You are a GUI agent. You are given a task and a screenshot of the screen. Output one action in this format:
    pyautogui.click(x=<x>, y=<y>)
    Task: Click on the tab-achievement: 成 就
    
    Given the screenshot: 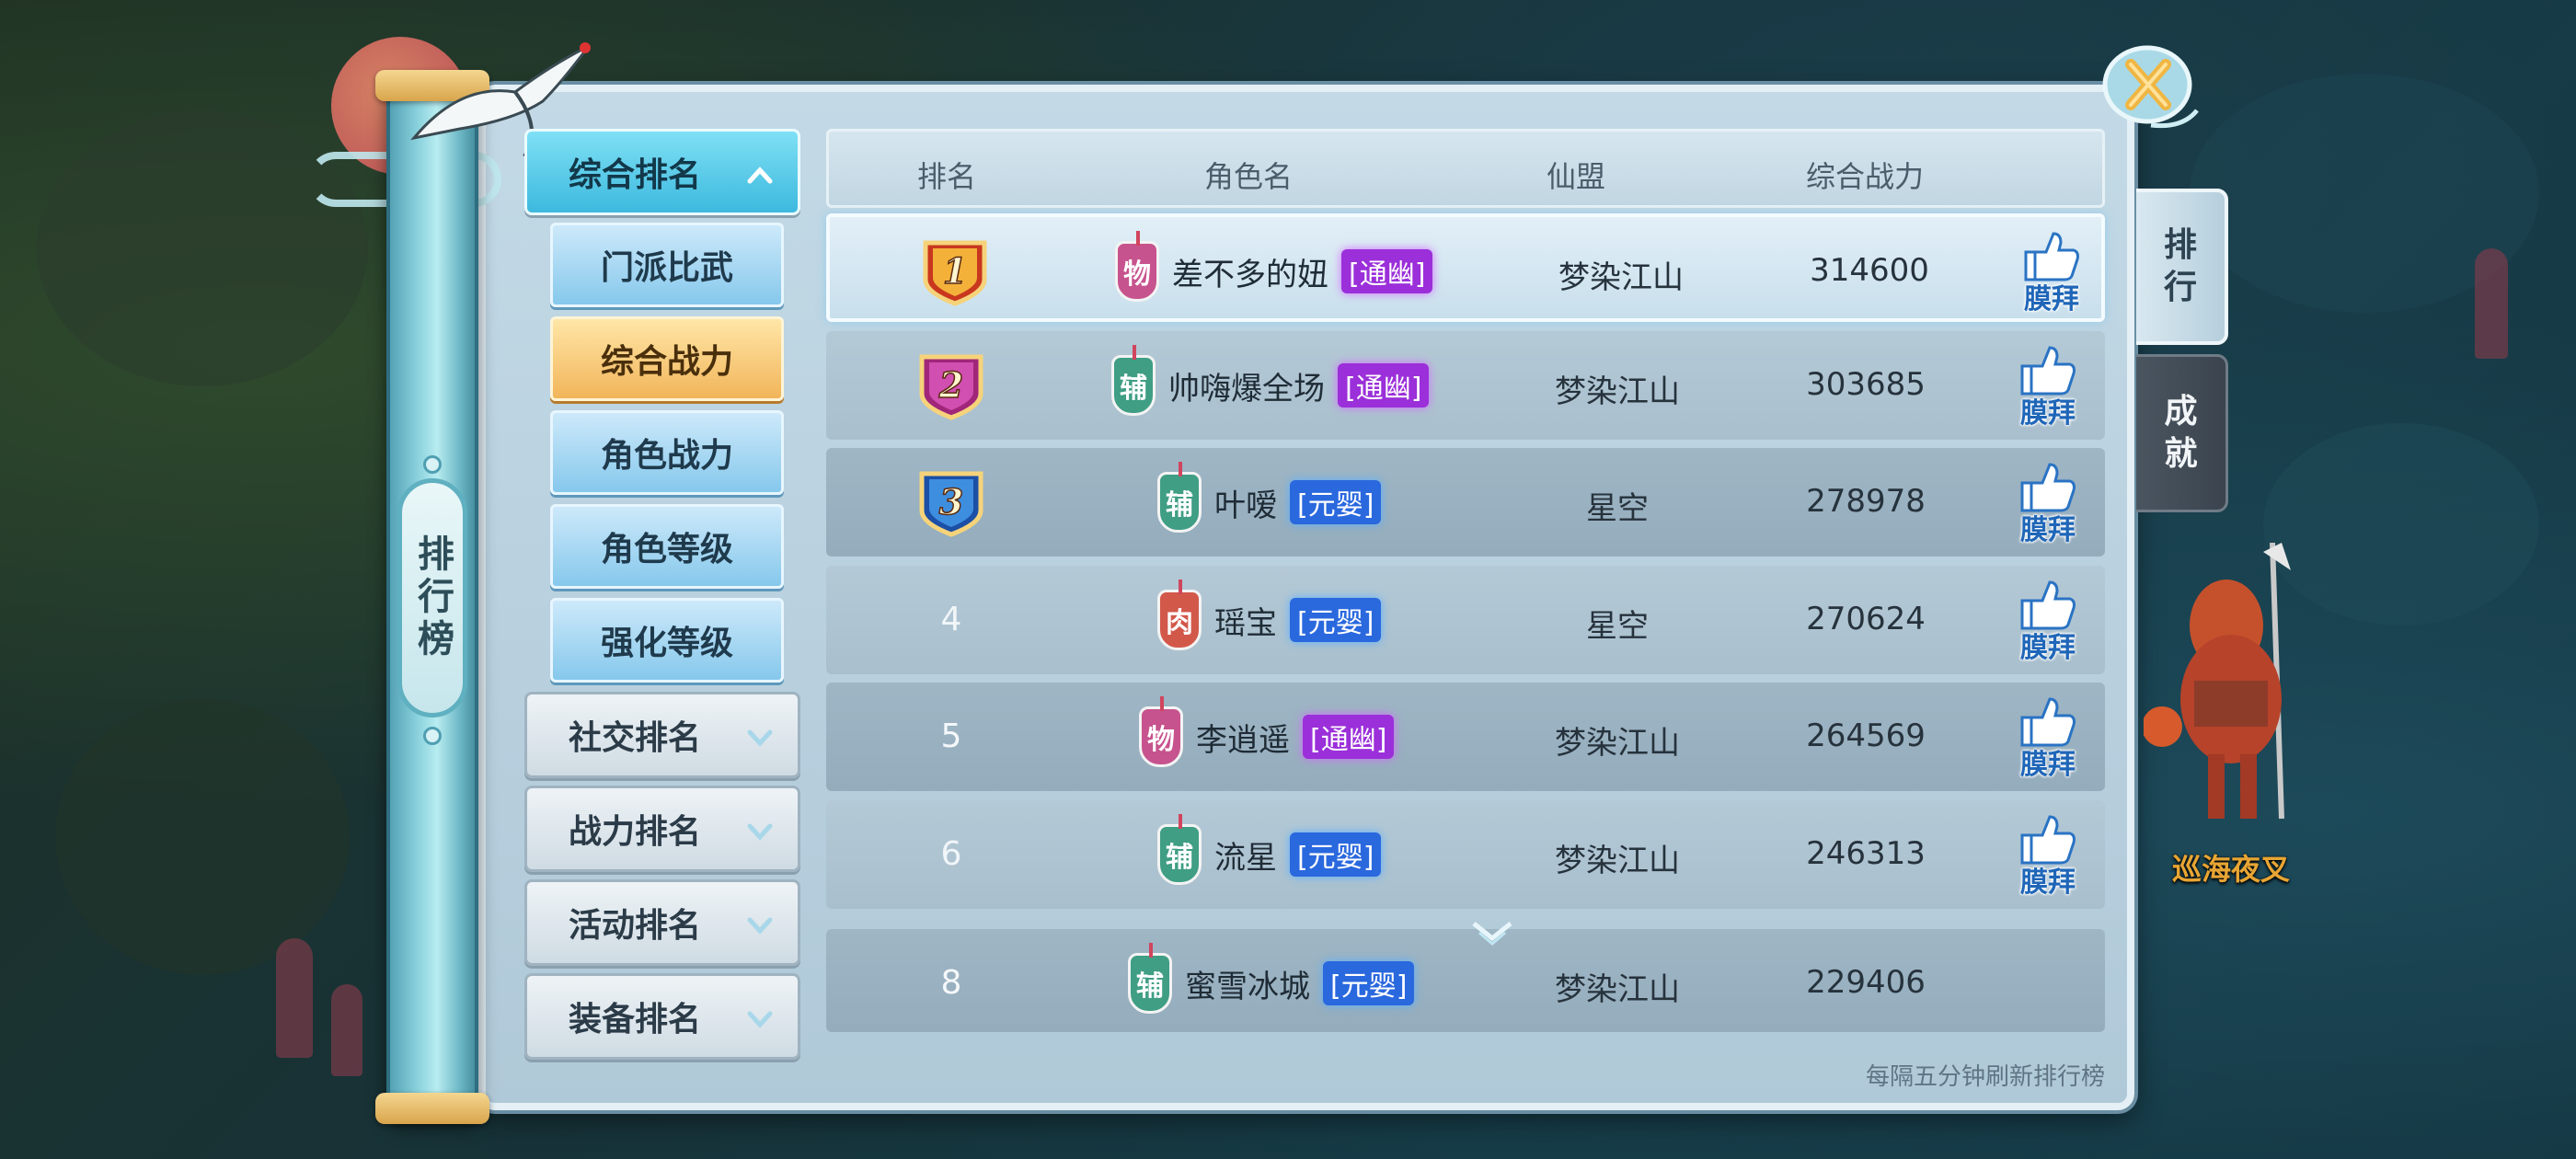 What is the action you would take?
    pyautogui.click(x=2182, y=433)
    